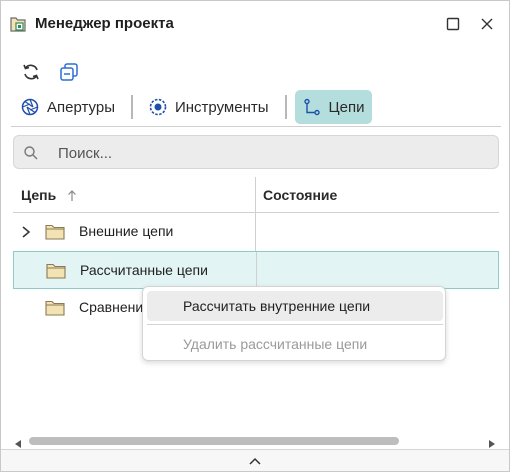 This screenshot has width=510, height=472. What do you see at coordinates (126, 231) in the screenshot?
I see `row-label: Внешние цепи` at bounding box center [126, 231].